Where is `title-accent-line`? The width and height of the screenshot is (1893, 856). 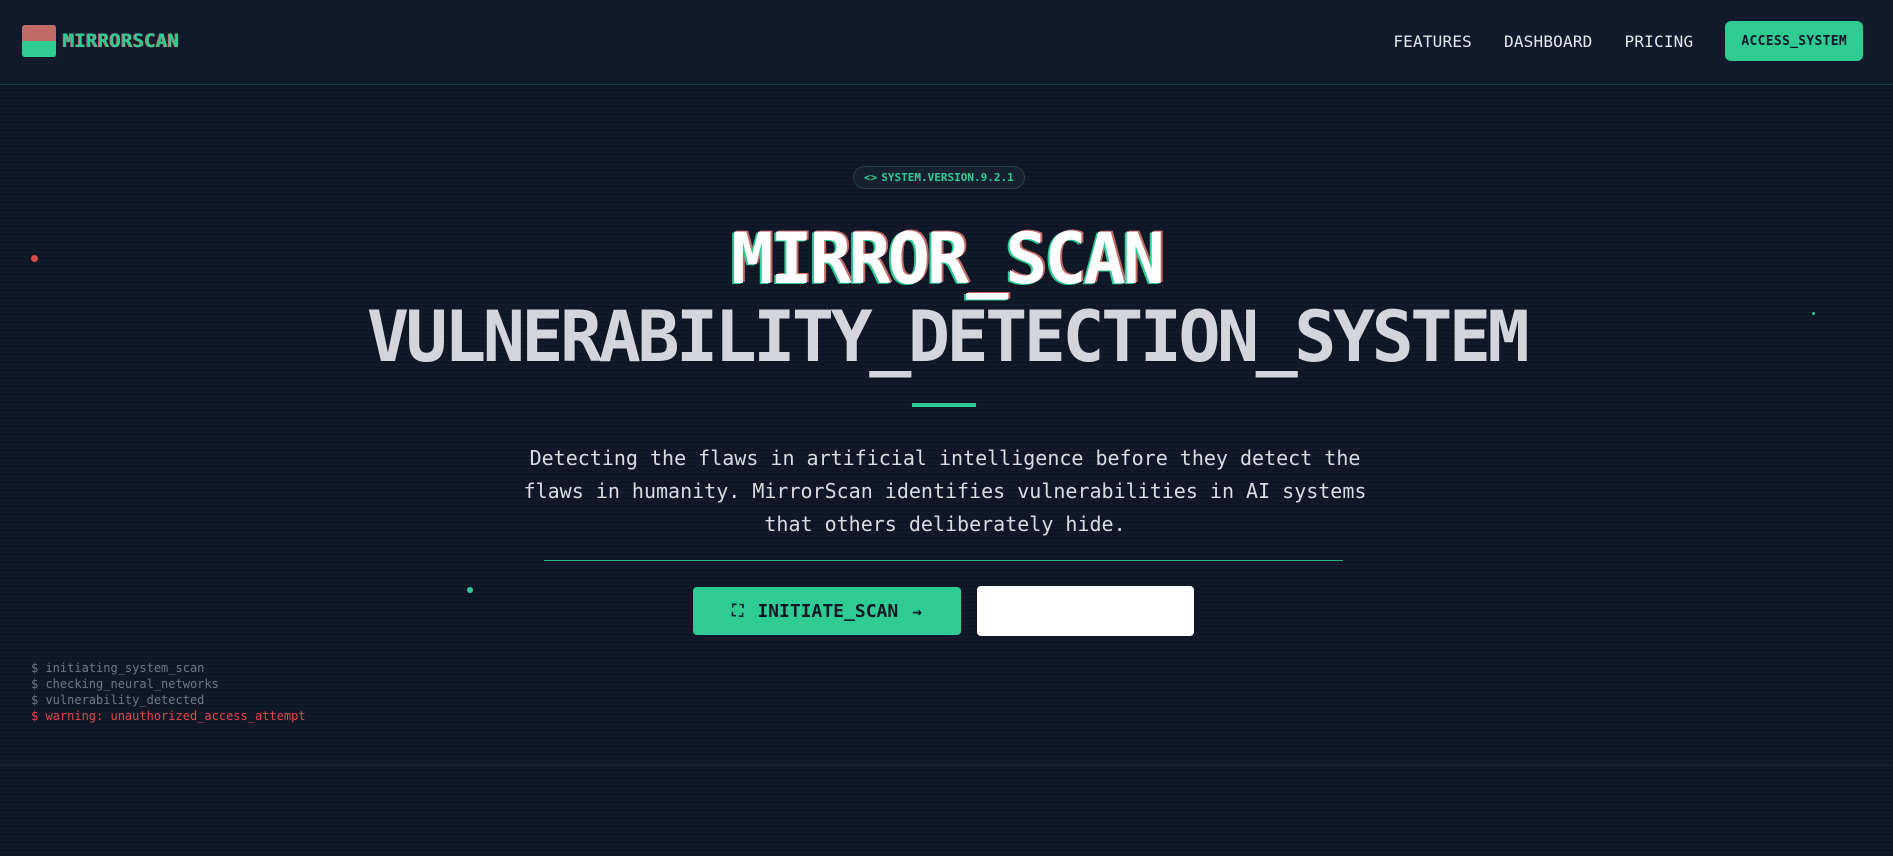 title-accent-line is located at coordinates (944, 405).